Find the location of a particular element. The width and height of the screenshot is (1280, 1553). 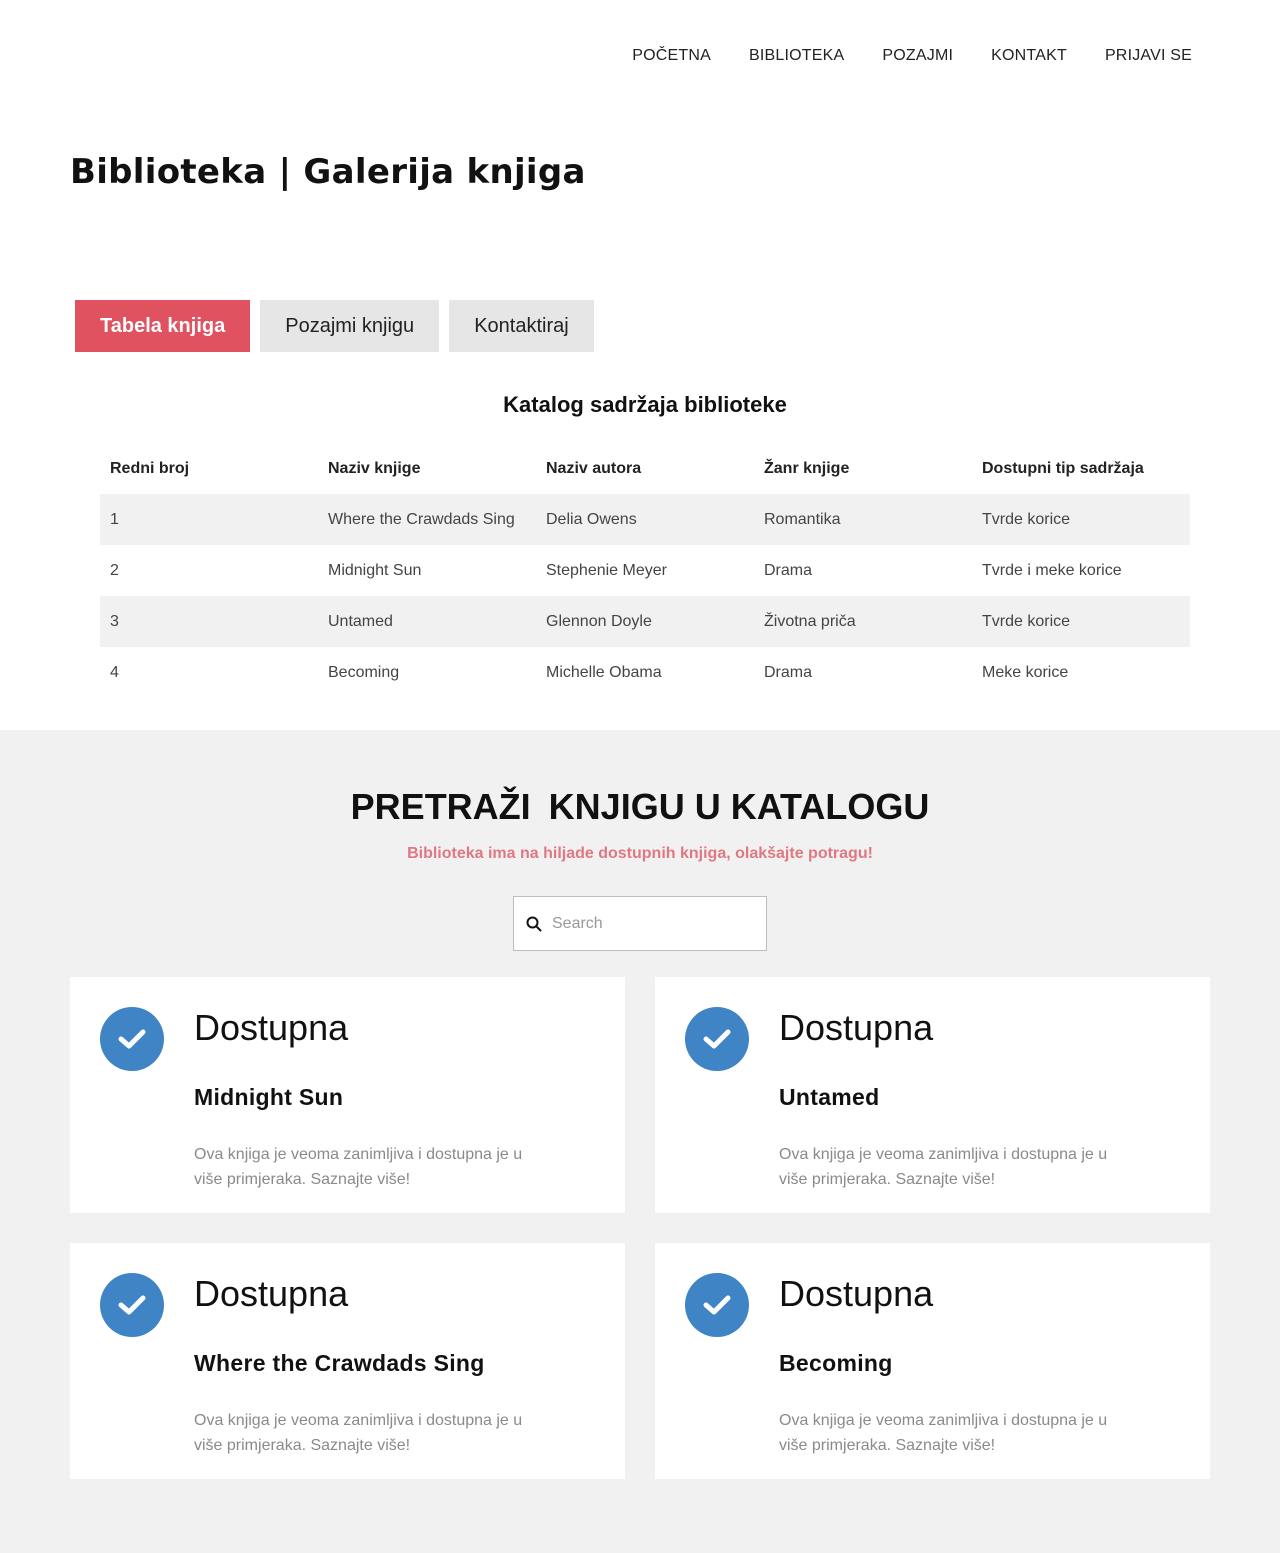

nav-item-biblioteka: BIBLIOTEKA is located at coordinates (796, 56).